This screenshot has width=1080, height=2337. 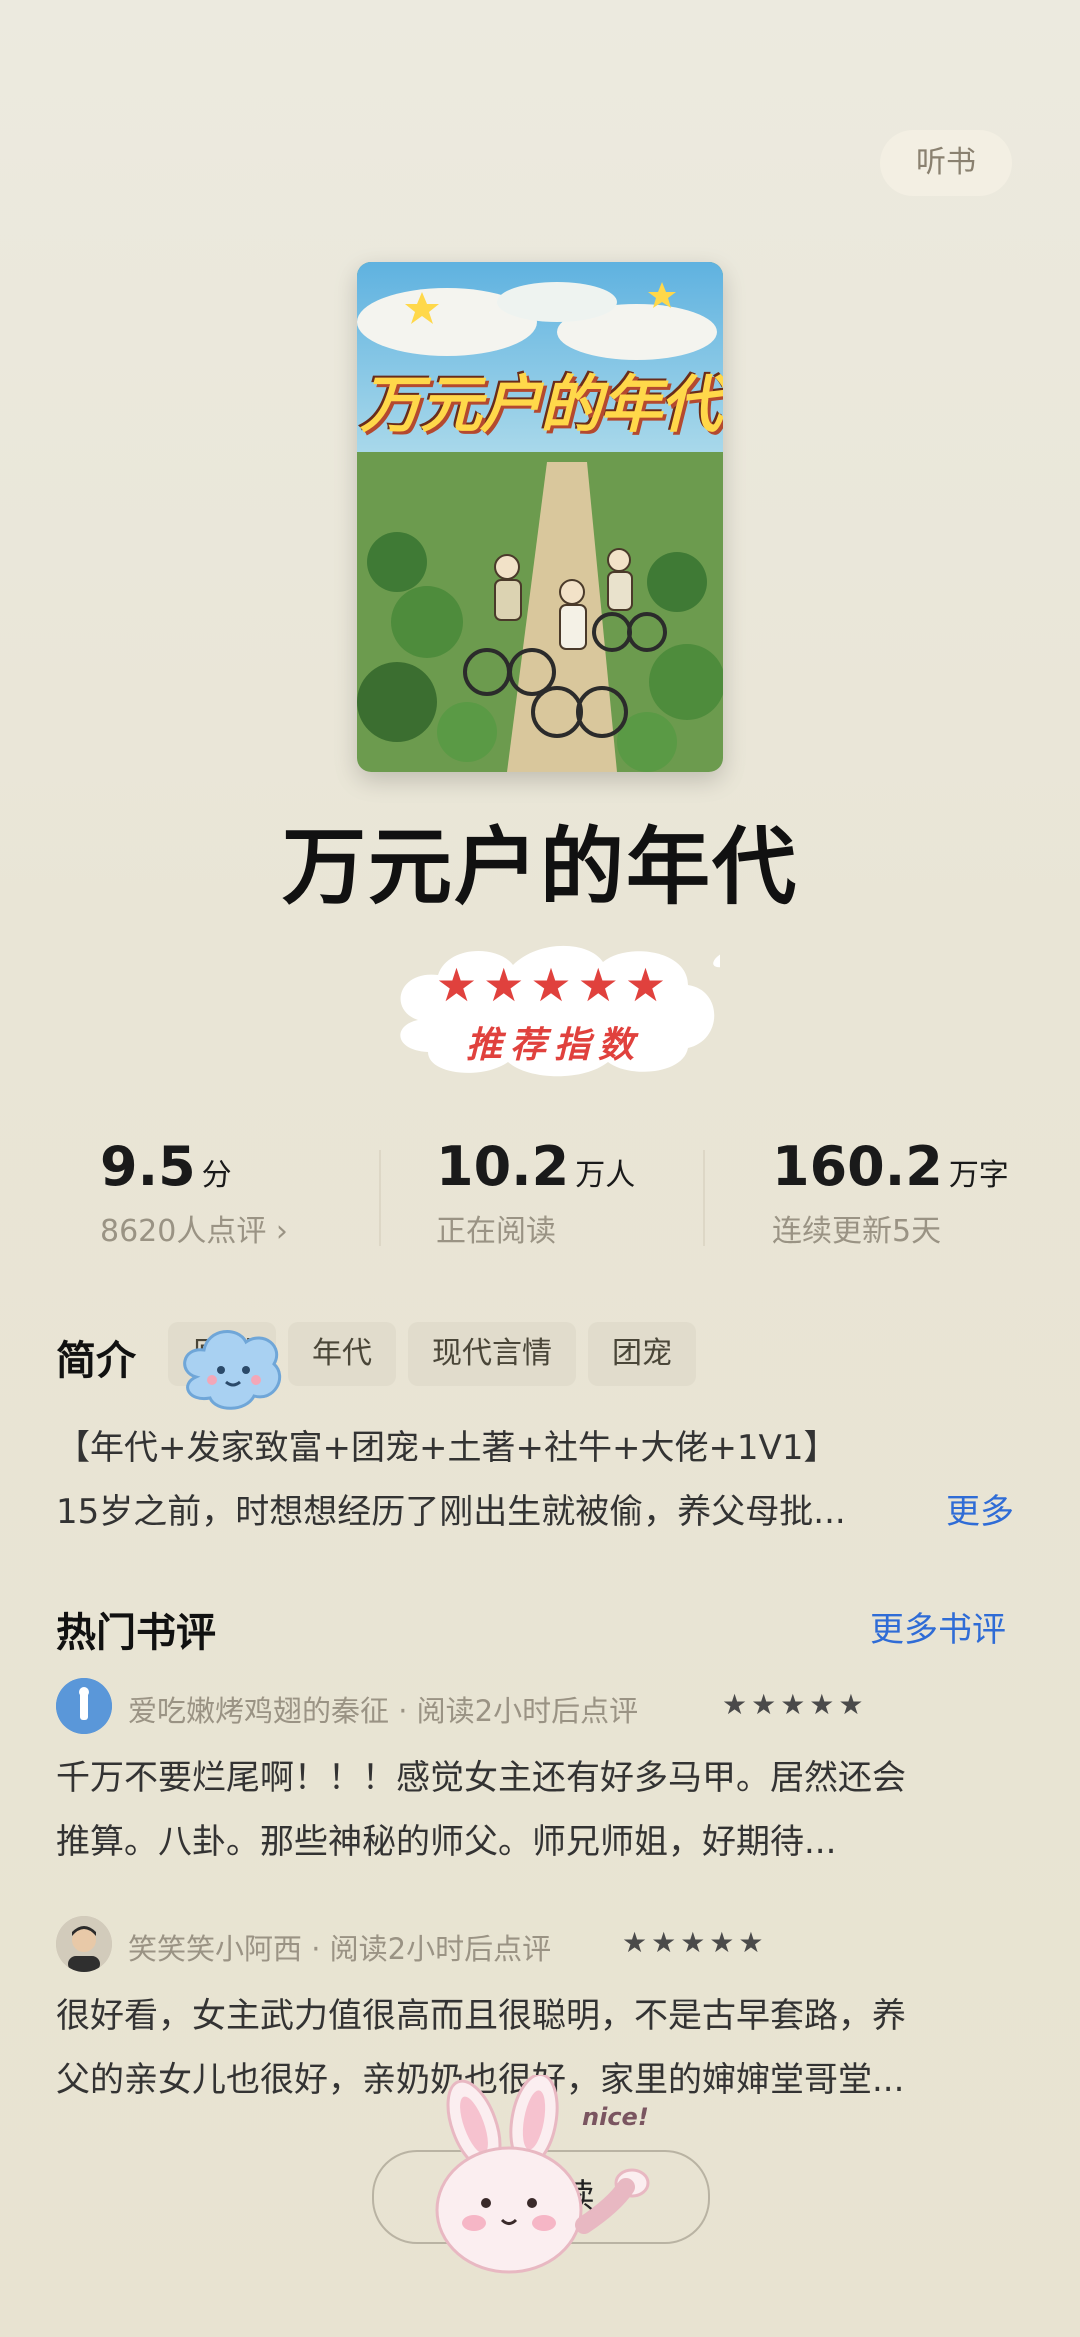 I want to click on review-text-line: 千万不要烂尾啊！！！感觉女主还有好多马甲。居然还会, so click(x=481, y=1778).